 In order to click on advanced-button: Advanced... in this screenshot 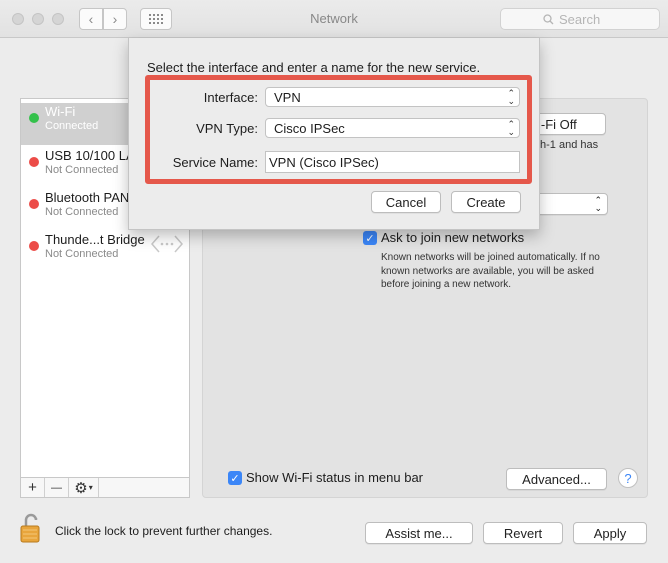, I will do `click(556, 479)`.